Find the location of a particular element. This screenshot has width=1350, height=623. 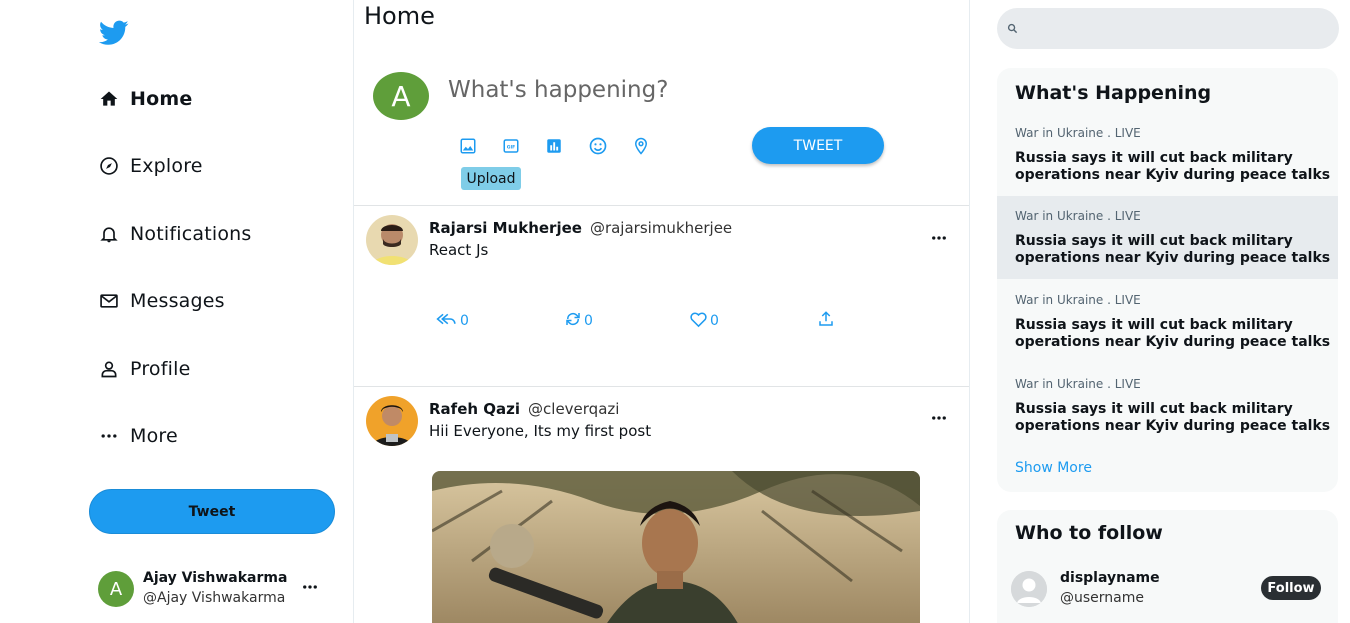

retweet-count: 0 is located at coordinates (588, 321).